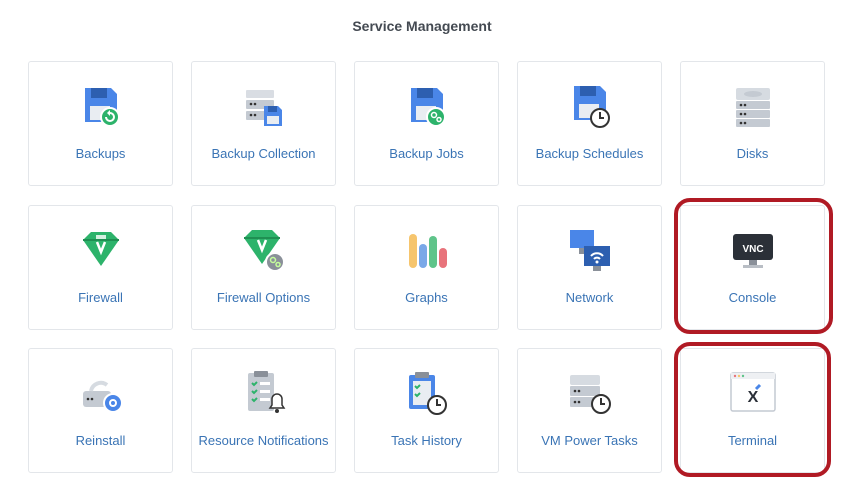 The width and height of the screenshot is (844, 485). I want to click on vnc-label: VNC, so click(752, 249).